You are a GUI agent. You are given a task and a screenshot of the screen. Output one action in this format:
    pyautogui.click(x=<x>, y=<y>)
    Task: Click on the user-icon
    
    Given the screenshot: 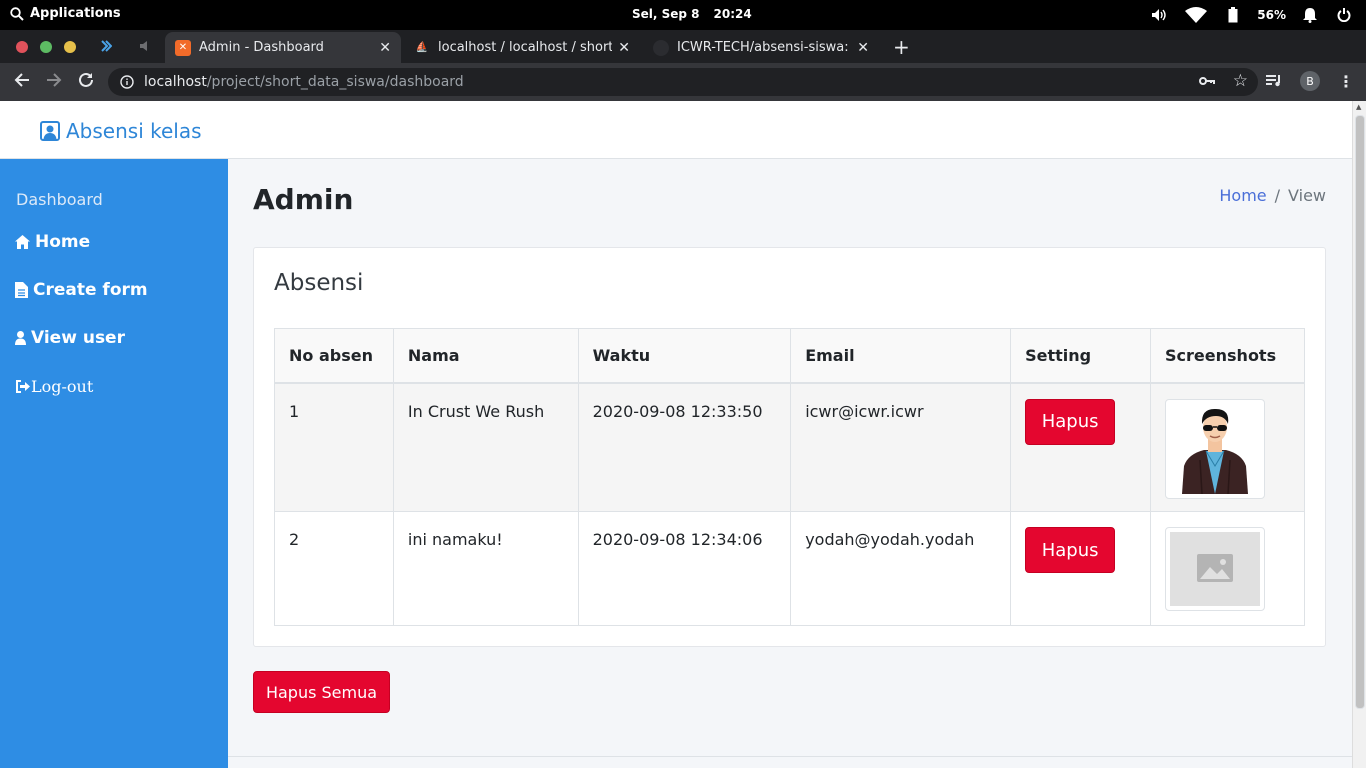 What is the action you would take?
    pyautogui.click(x=20, y=338)
    